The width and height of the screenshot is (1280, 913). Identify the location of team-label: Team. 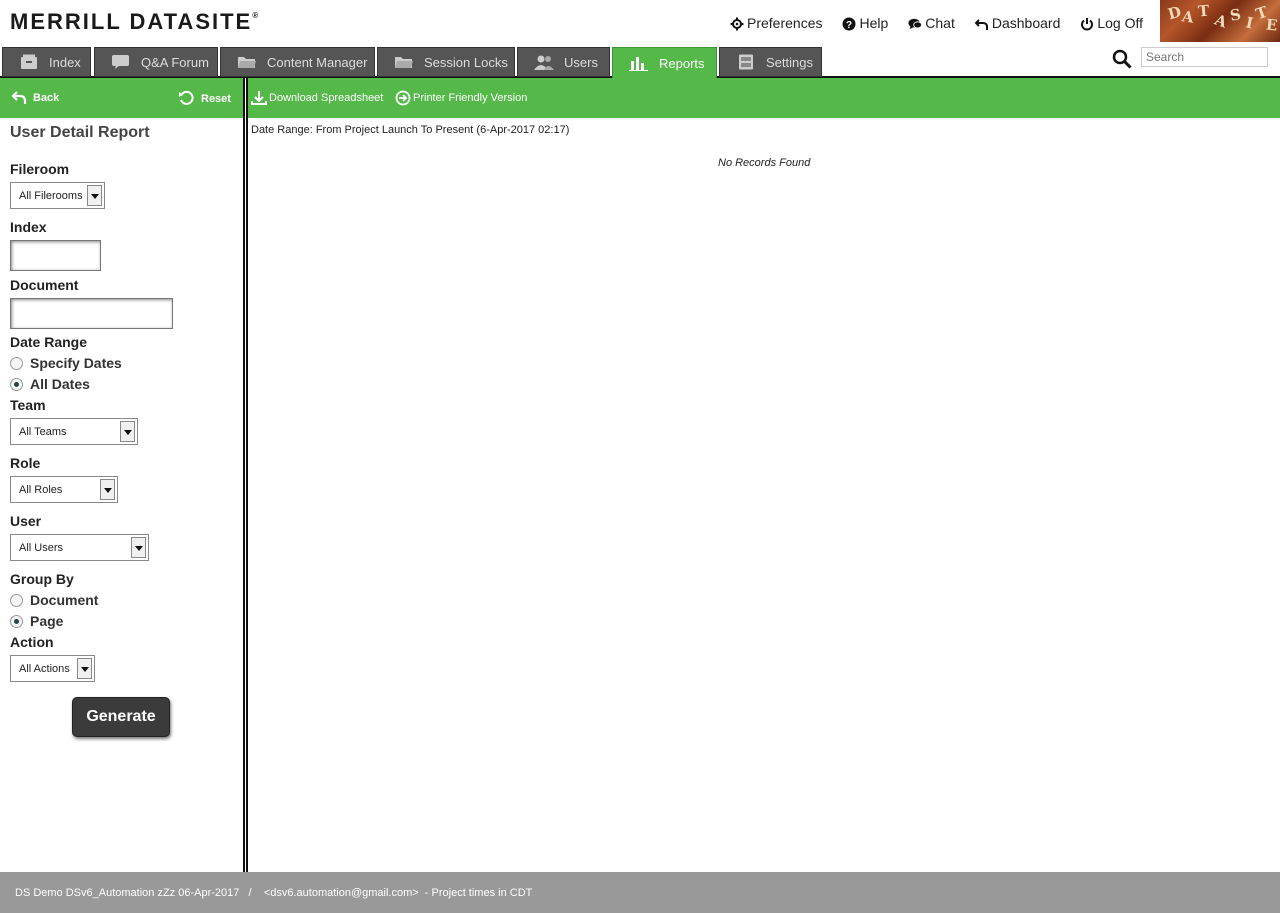
(28, 405).